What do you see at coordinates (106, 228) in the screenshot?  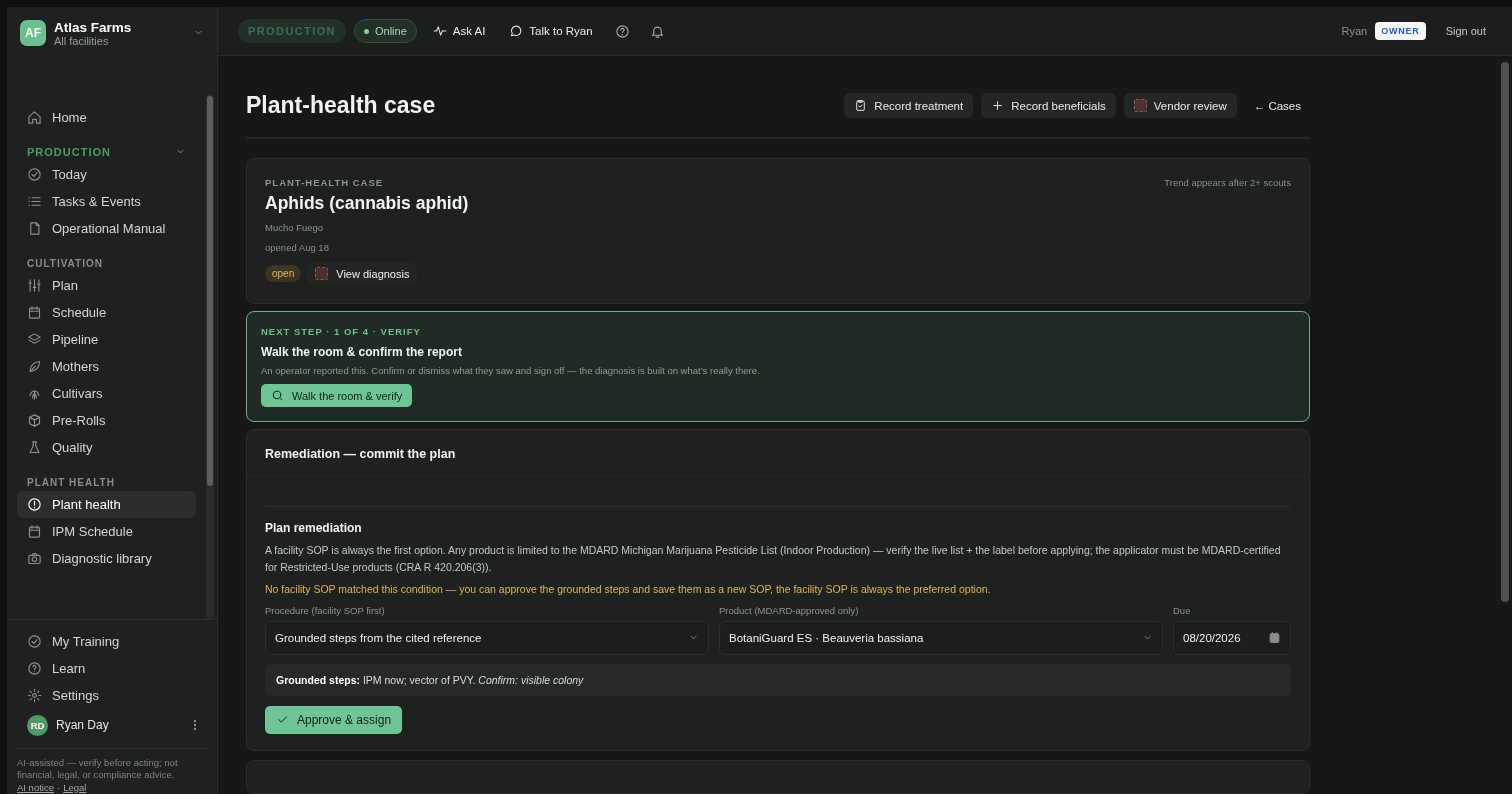 I see `sidebar-item: Operational Manual` at bounding box center [106, 228].